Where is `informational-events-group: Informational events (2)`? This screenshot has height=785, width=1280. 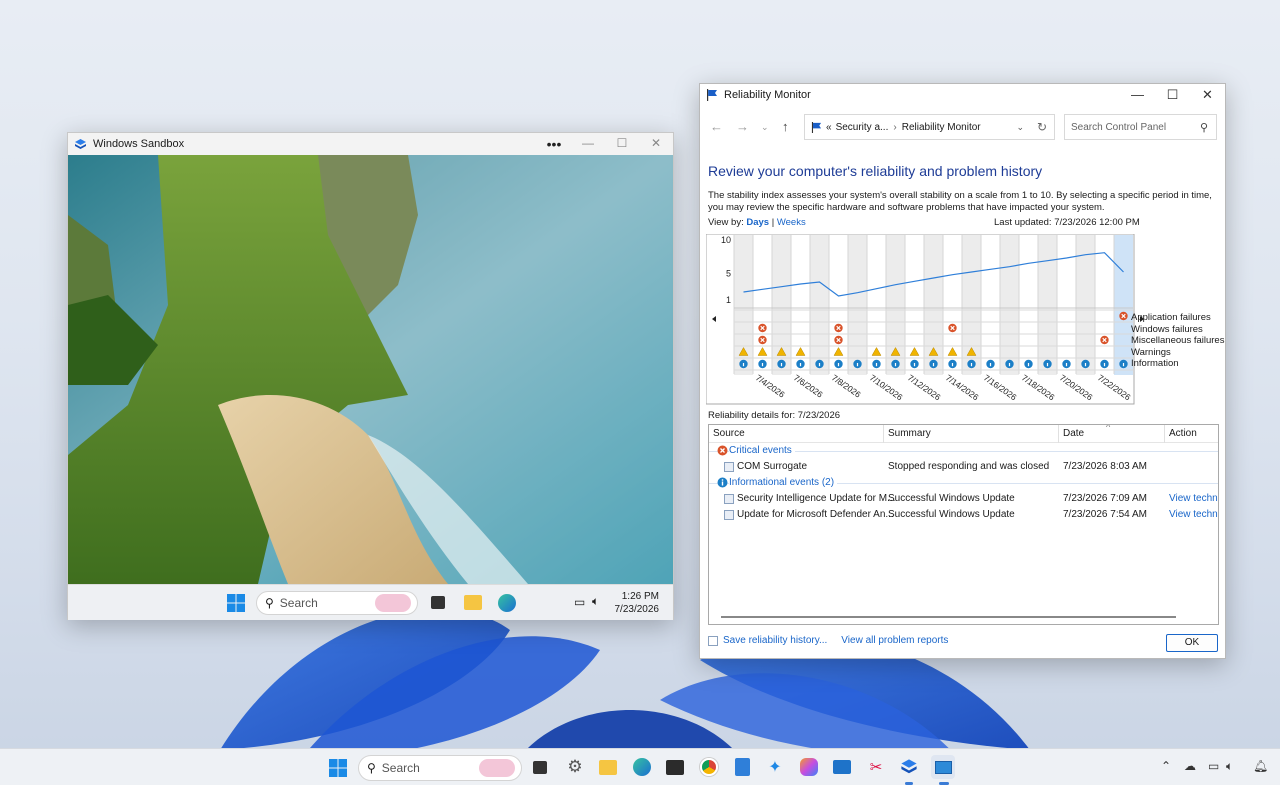 informational-events-group: Informational events (2) is located at coordinates (963, 483).